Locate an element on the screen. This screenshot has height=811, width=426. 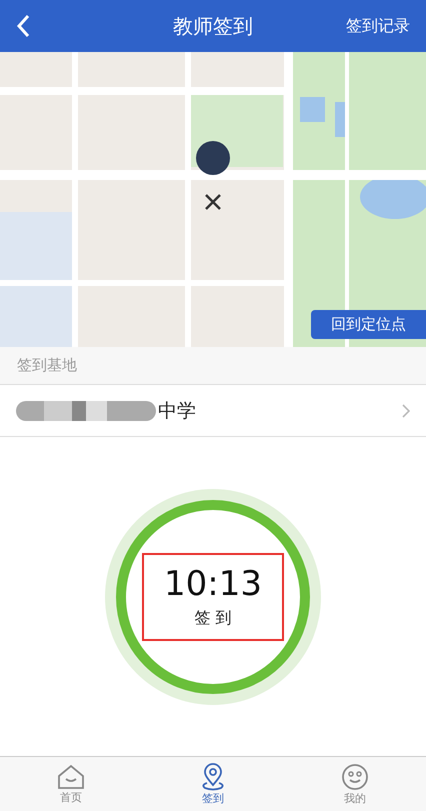
checkin-button: 10:13 签 到 is located at coordinates (213, 596).